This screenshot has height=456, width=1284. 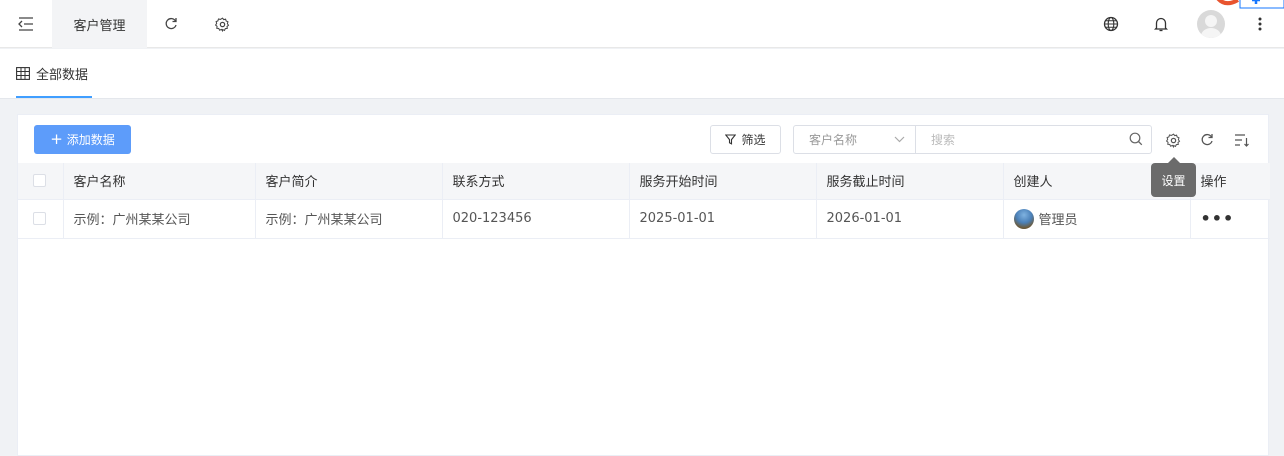 What do you see at coordinates (1207, 140) in the screenshot?
I see `reload-icon` at bounding box center [1207, 140].